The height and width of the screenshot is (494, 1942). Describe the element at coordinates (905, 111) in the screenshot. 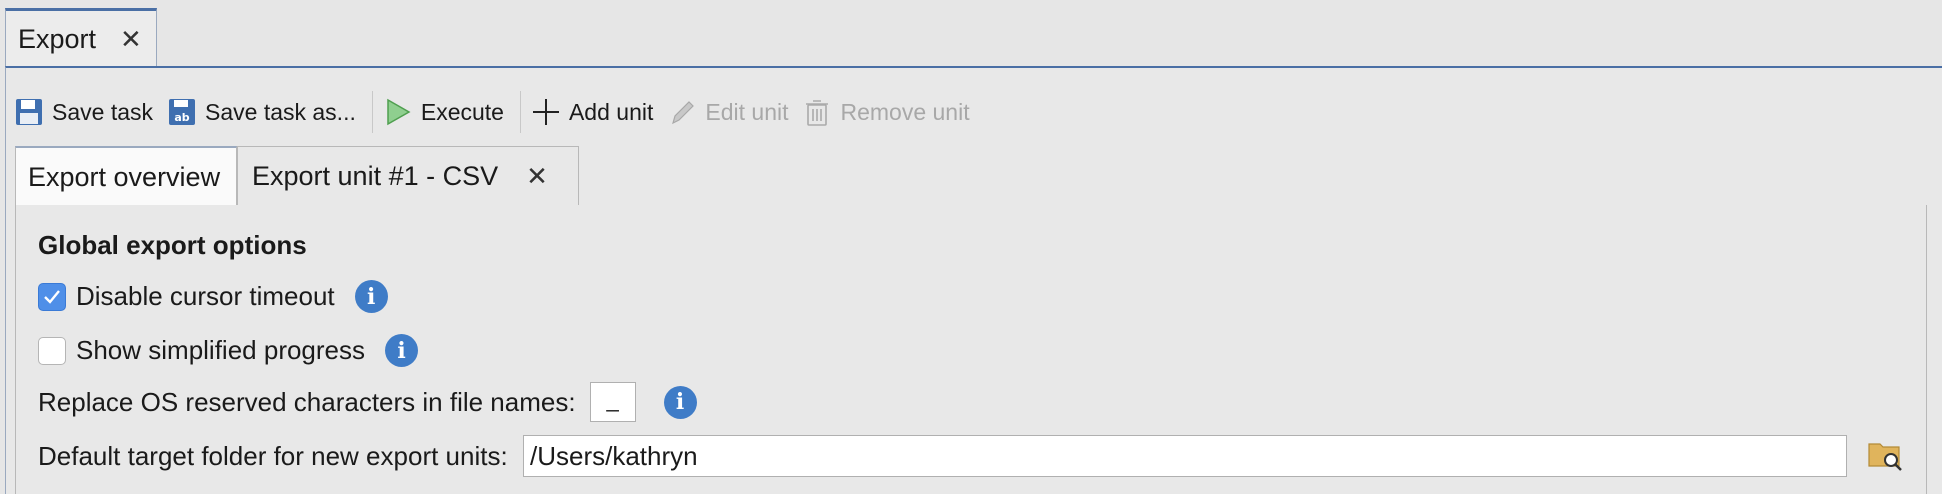

I see `remove-unit-label: Remove unit` at that location.